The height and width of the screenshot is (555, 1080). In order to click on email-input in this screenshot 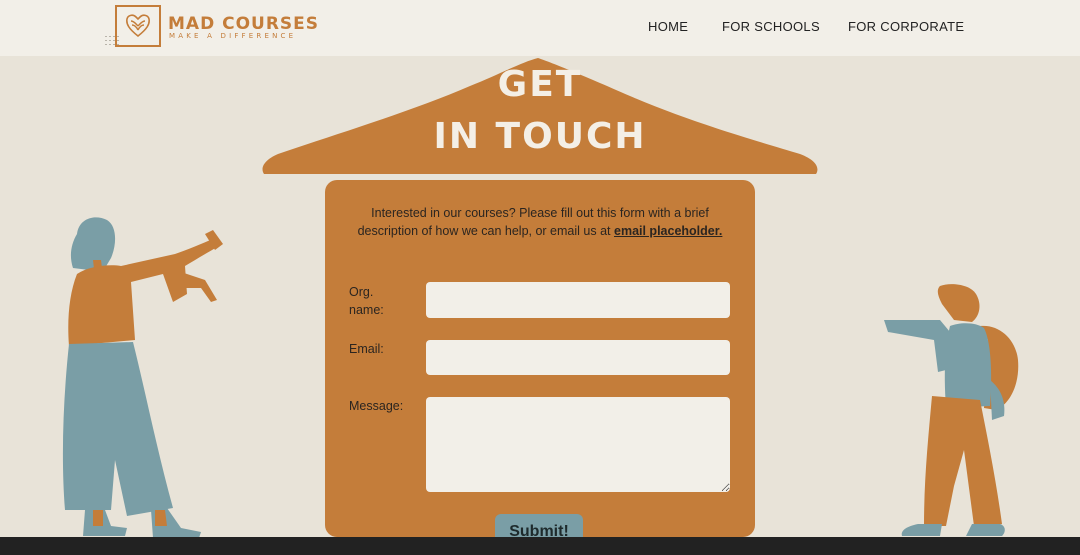, I will do `click(578, 357)`.